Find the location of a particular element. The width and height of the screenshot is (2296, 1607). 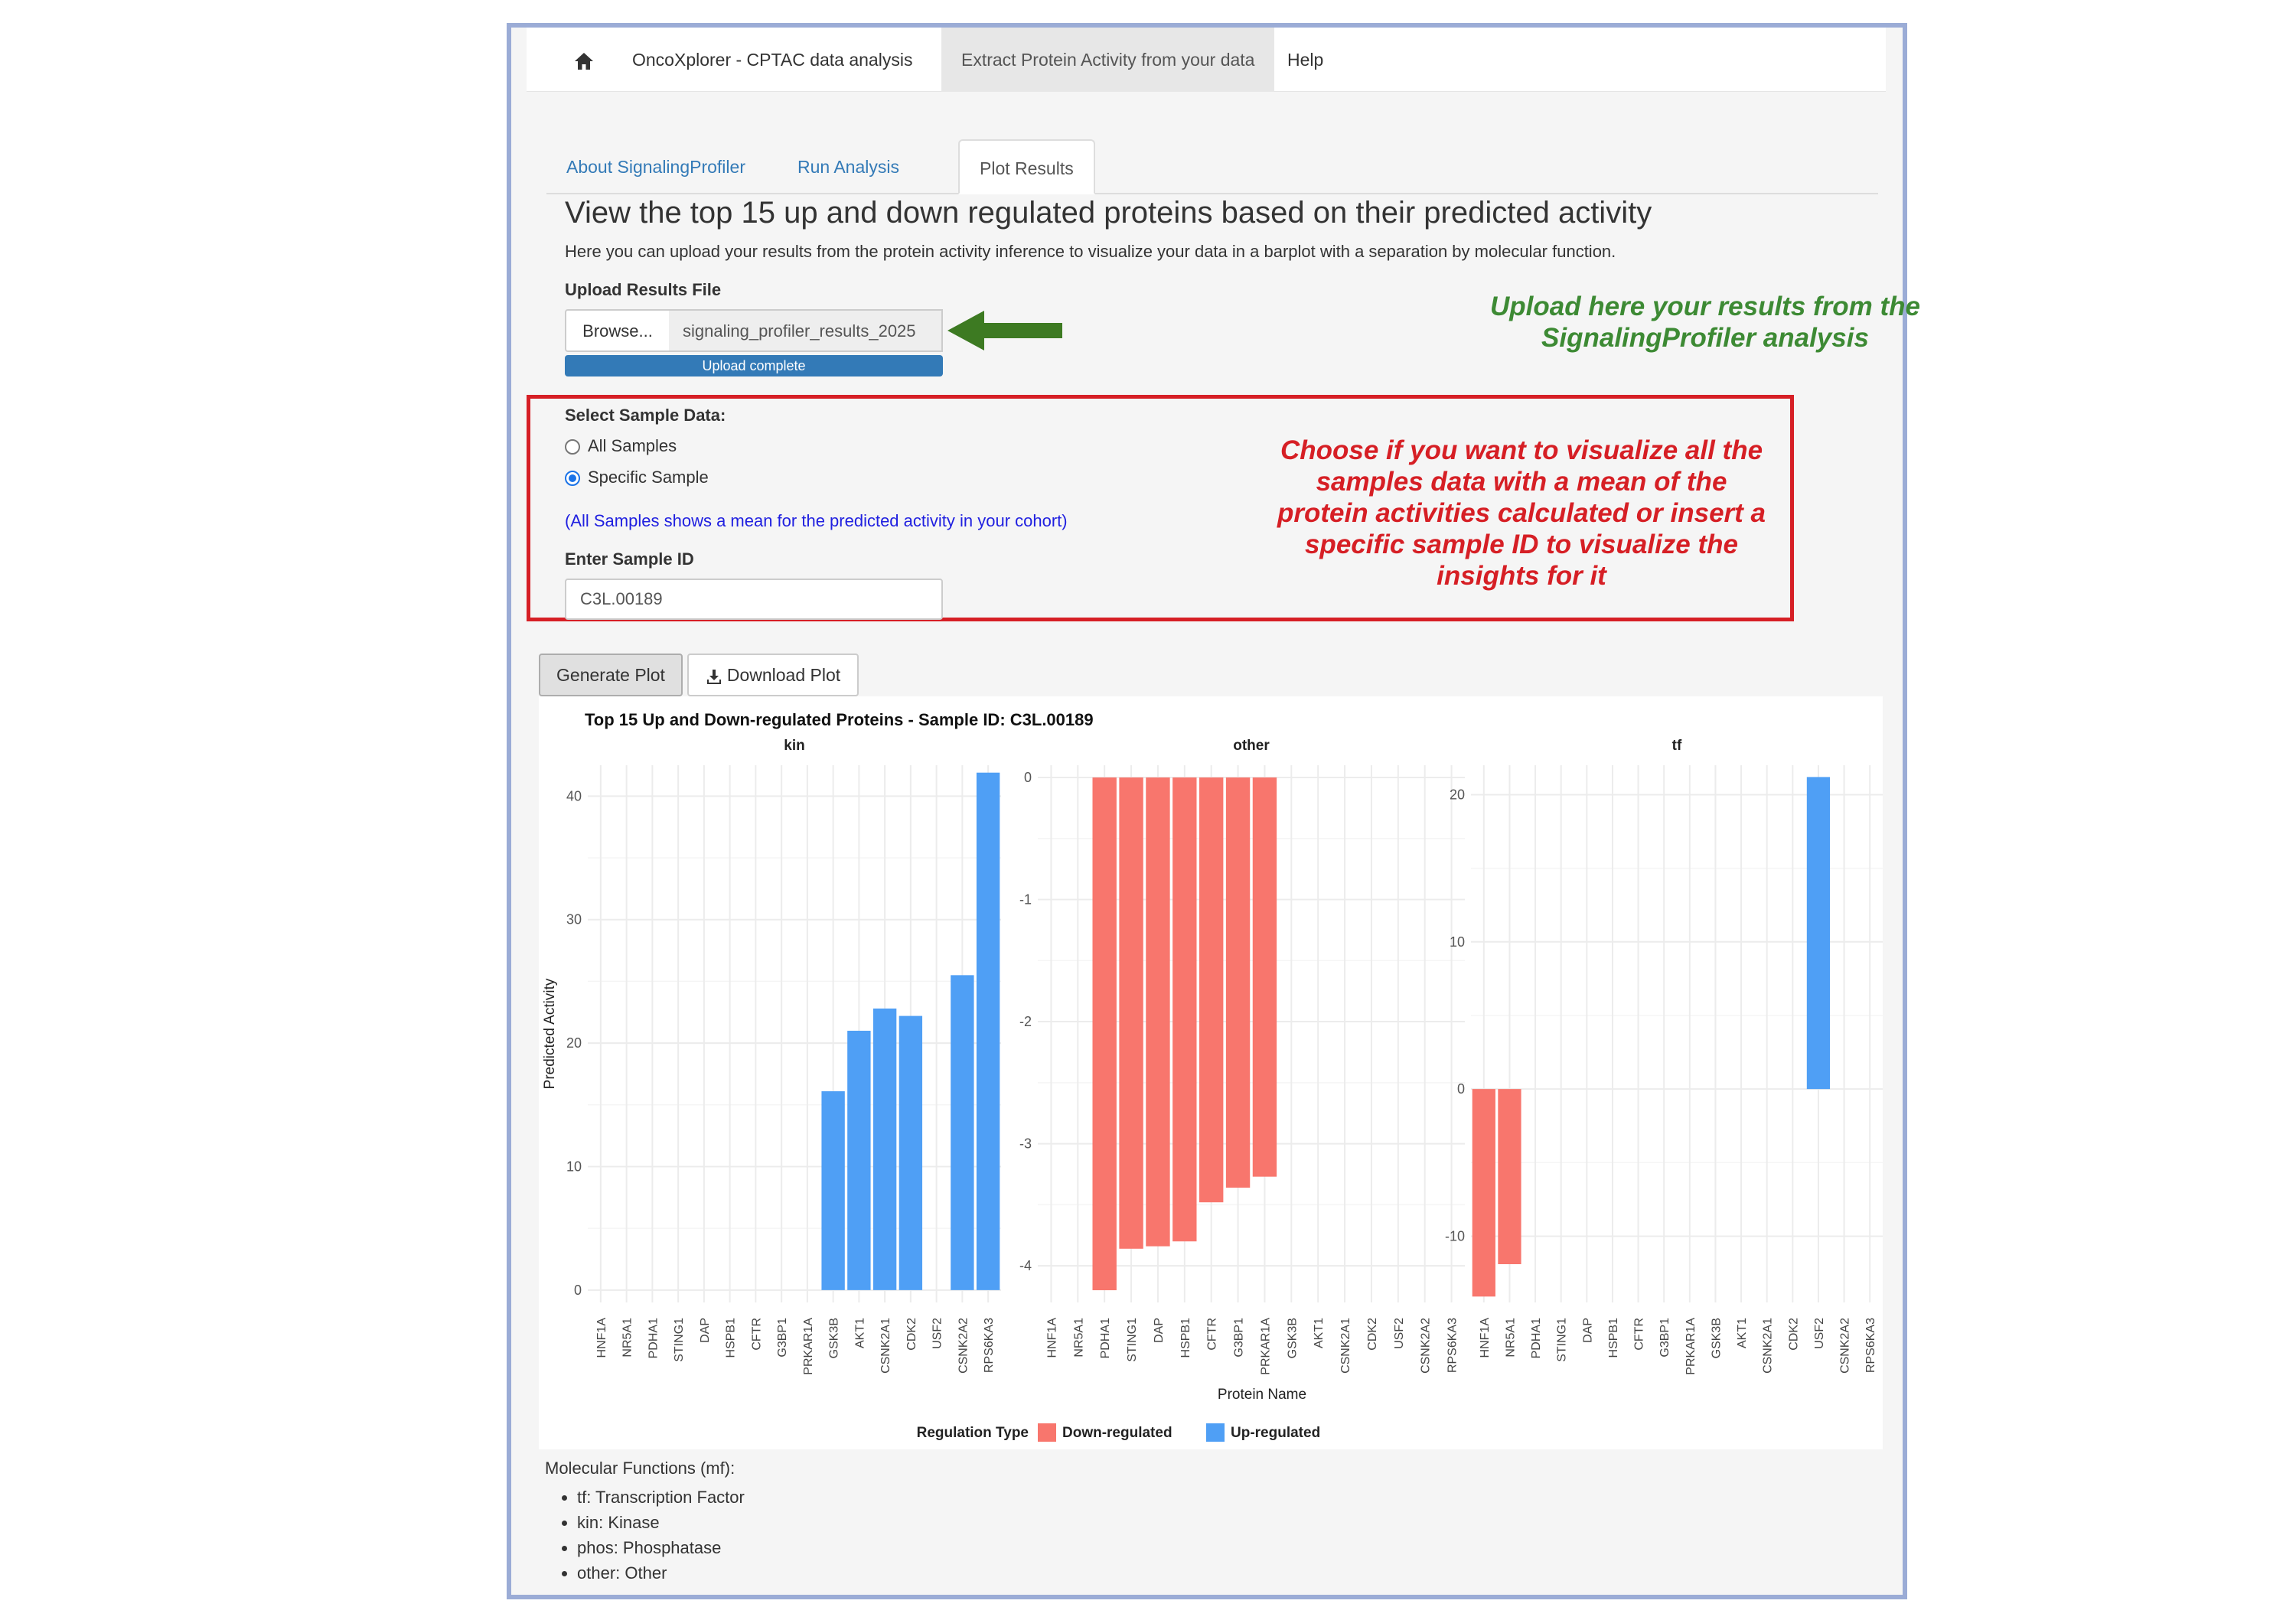

mf-item-phos: phos: Phosphatase is located at coordinates (661, 1547).